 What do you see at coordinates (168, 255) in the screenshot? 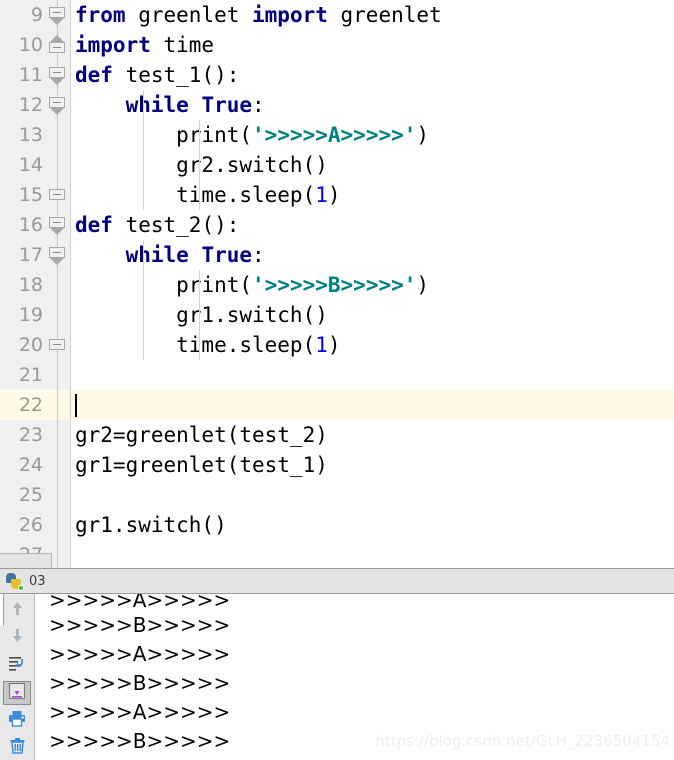
I see `code-line-content: while True:` at bounding box center [168, 255].